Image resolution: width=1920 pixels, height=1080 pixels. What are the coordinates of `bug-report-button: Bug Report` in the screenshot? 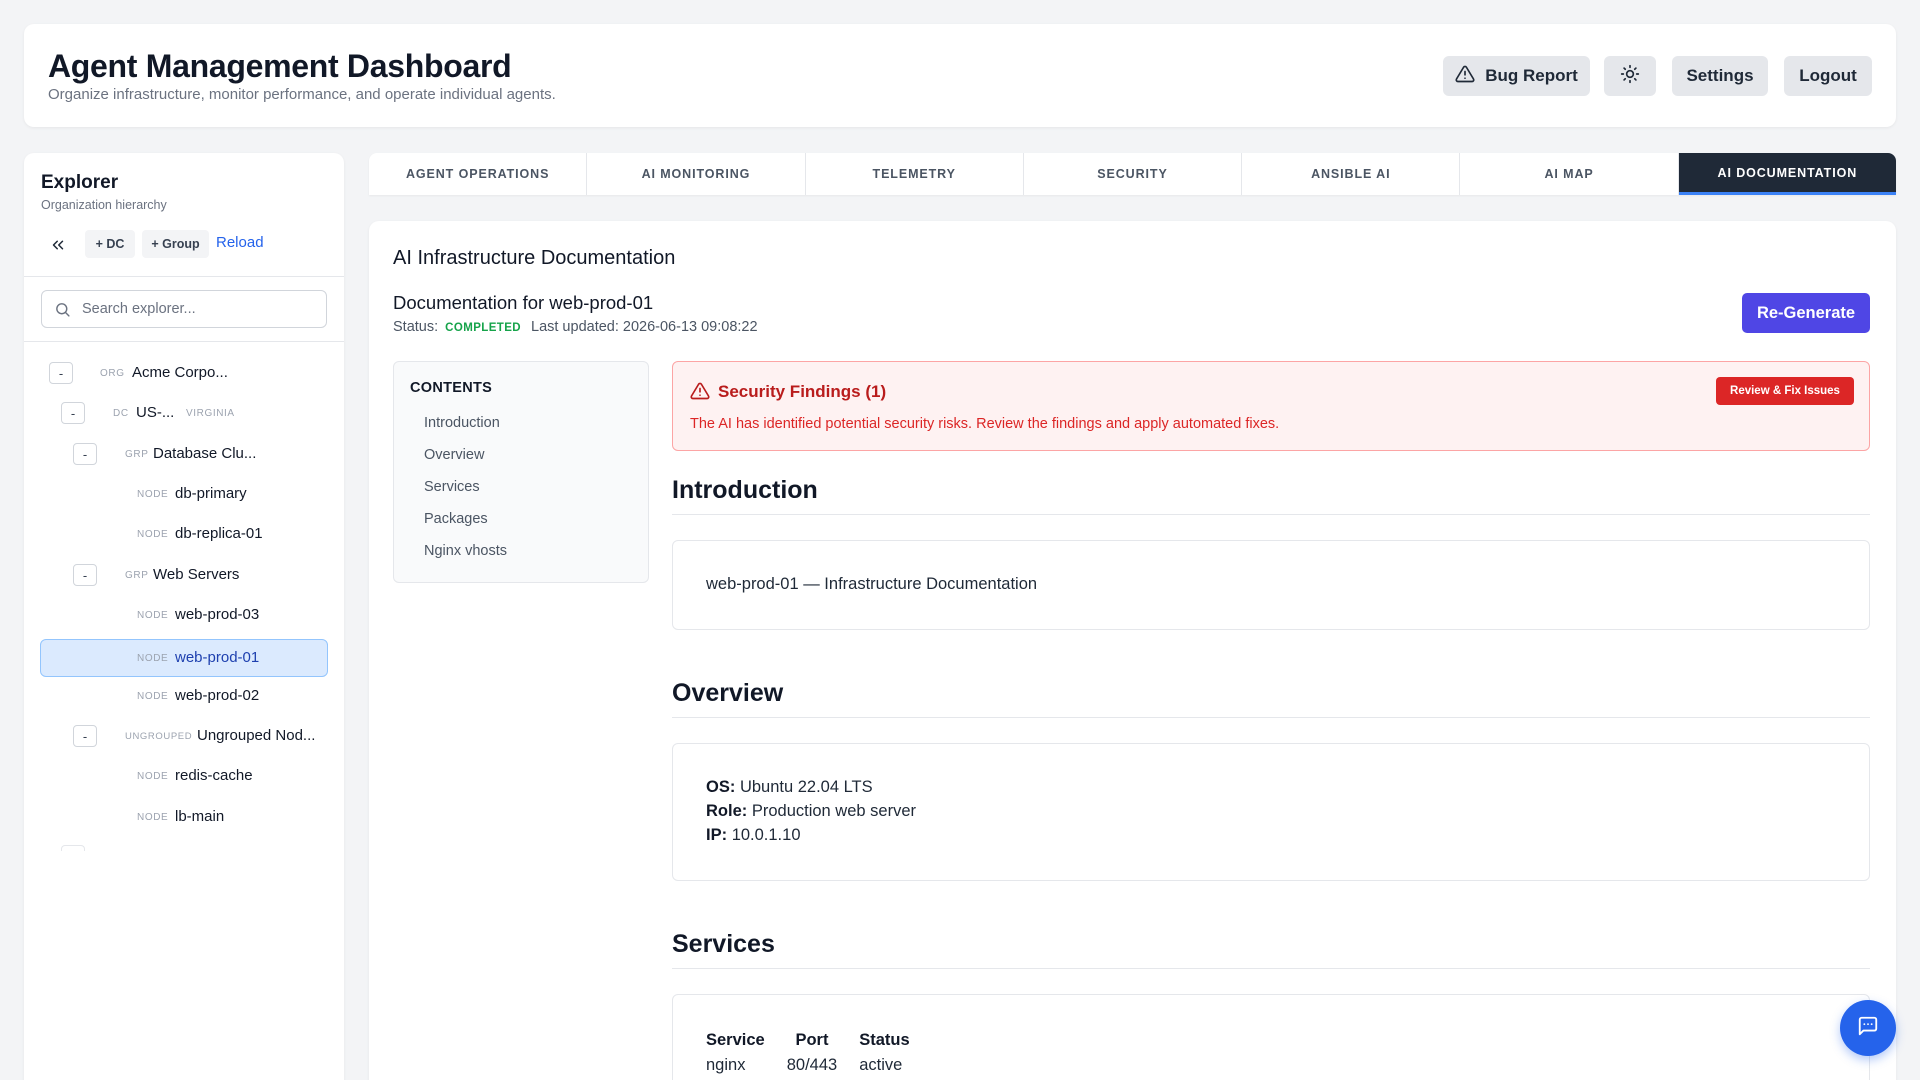 It's located at (1516, 76).